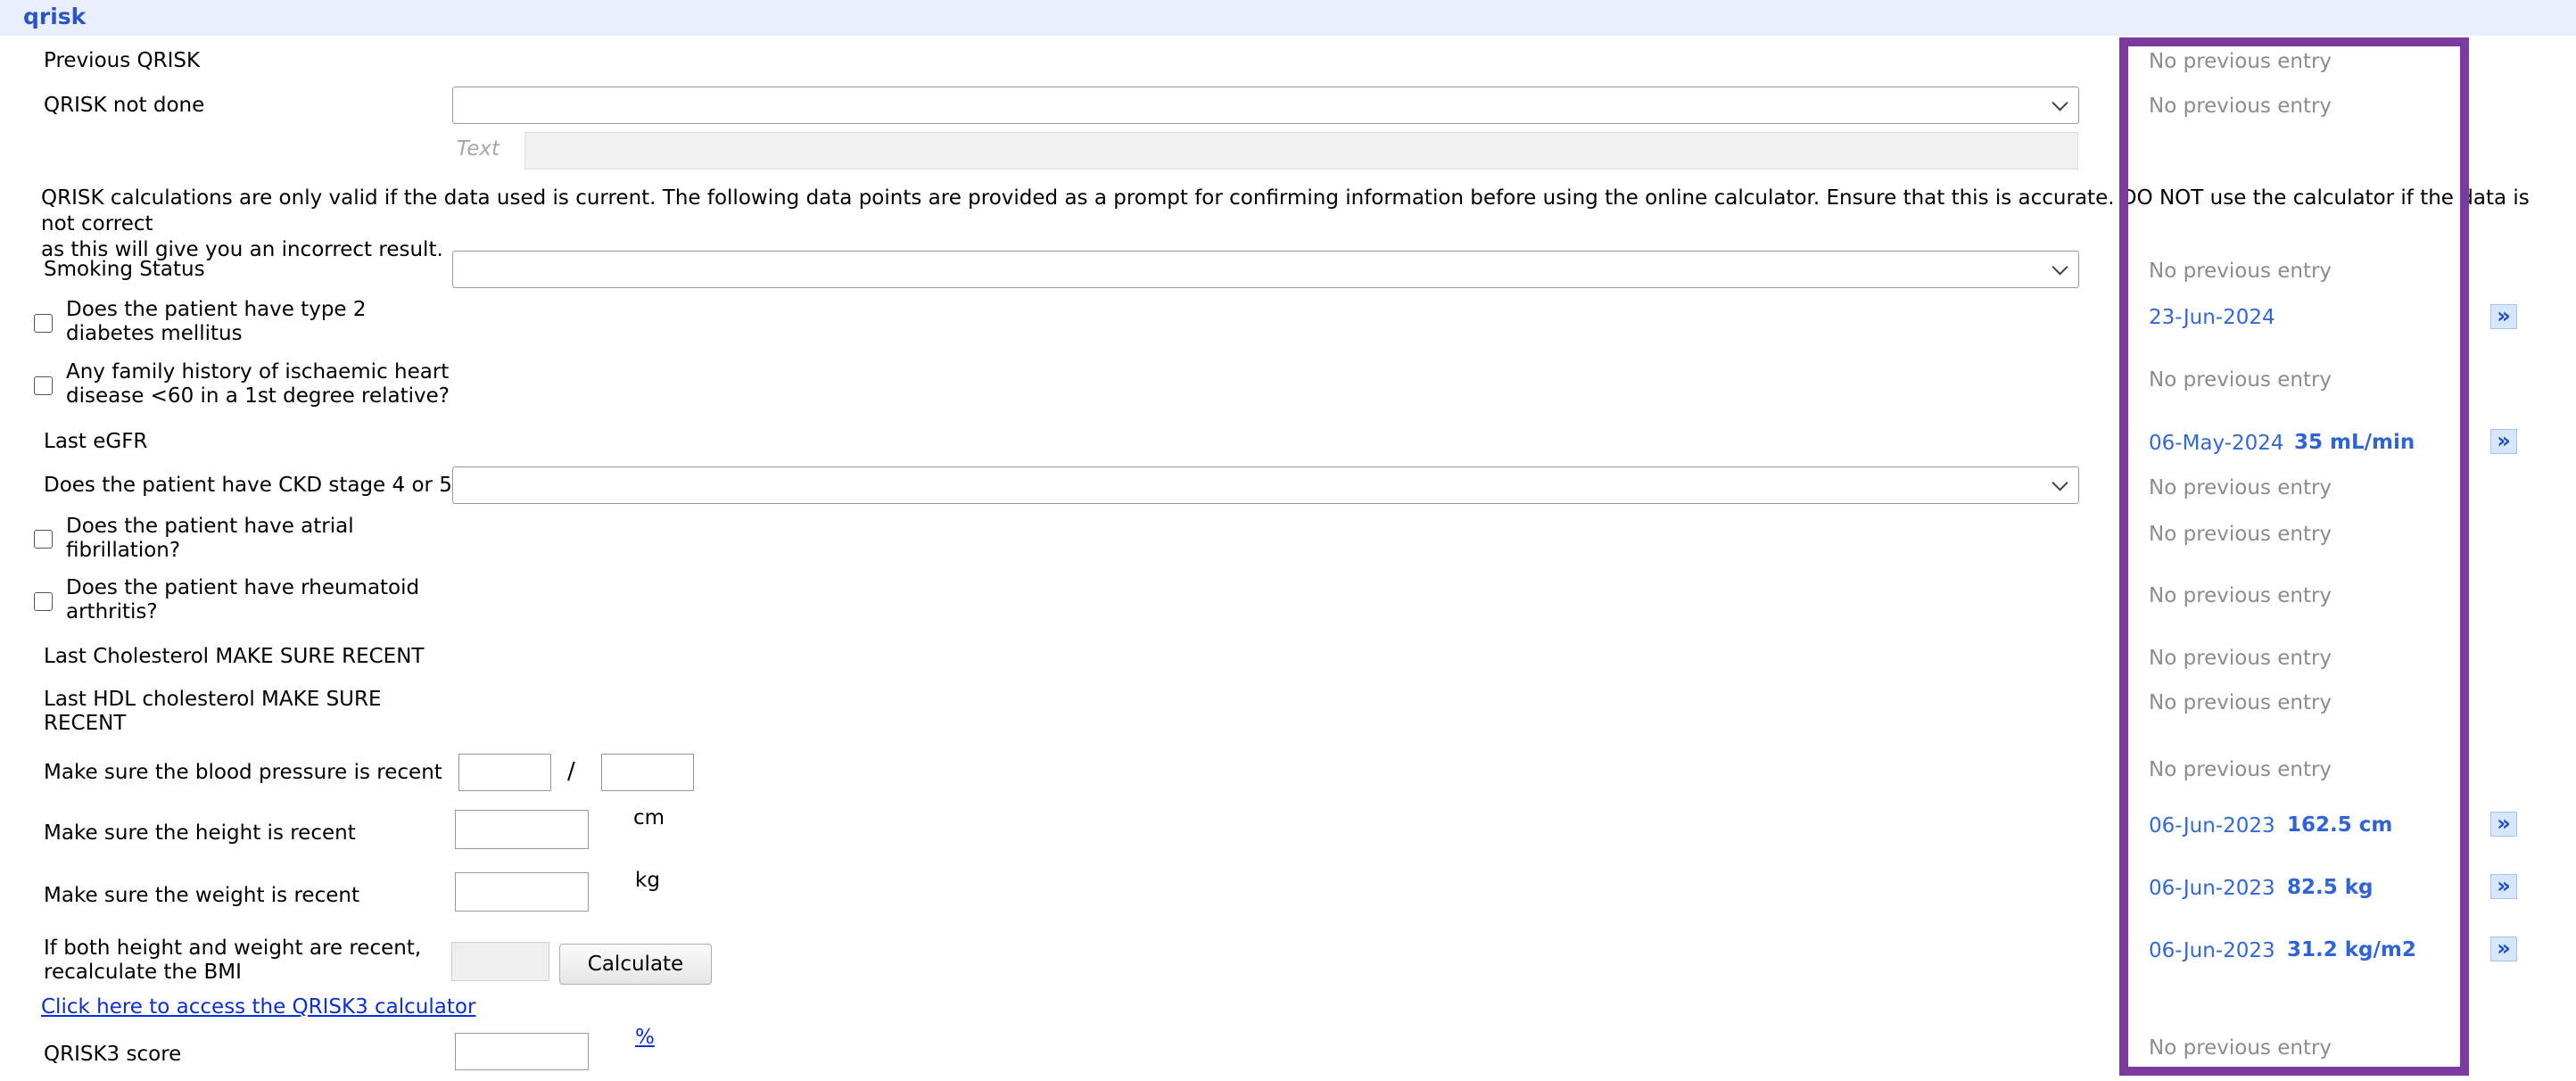 This screenshot has width=2576, height=1081. I want to click on rheumatoid-arthritis-prev: No previous entry, so click(2241, 595).